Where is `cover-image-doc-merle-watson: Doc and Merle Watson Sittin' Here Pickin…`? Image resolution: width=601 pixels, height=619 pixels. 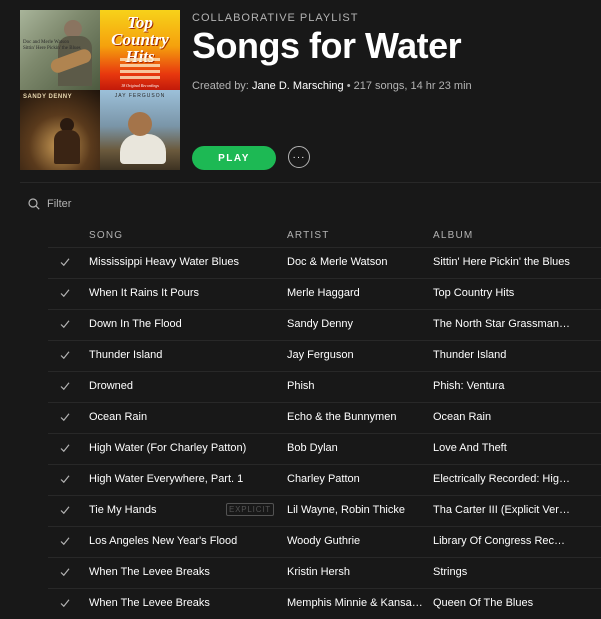 cover-image-doc-merle-watson: Doc and Merle Watson Sittin' Here Pickin… is located at coordinates (60, 50).